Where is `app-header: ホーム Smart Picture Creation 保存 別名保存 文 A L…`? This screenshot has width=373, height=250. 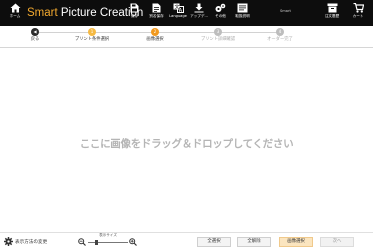
app-header: ホーム Smart Picture Creation 保存 別名保存 文 A L… is located at coordinates (186, 13).